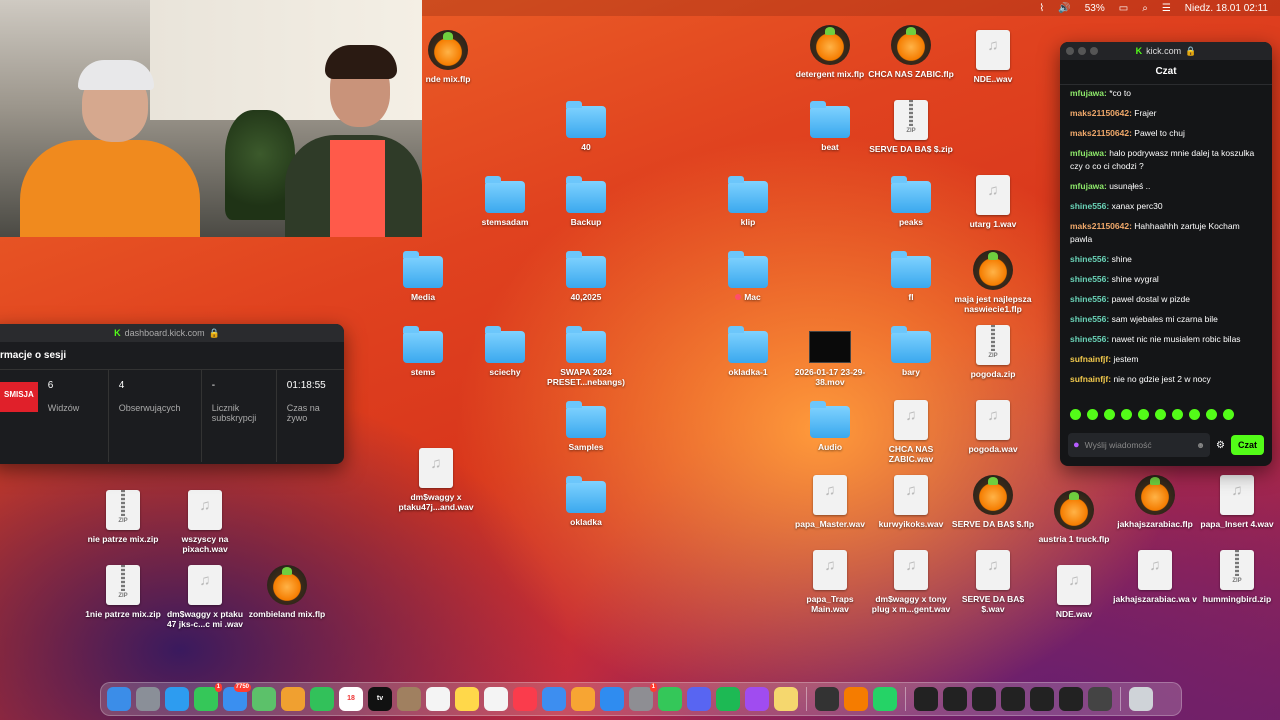 The image size is (1280, 720). What do you see at coordinates (1166, 8) in the screenshot?
I see `control-center-icon: ☰` at bounding box center [1166, 8].